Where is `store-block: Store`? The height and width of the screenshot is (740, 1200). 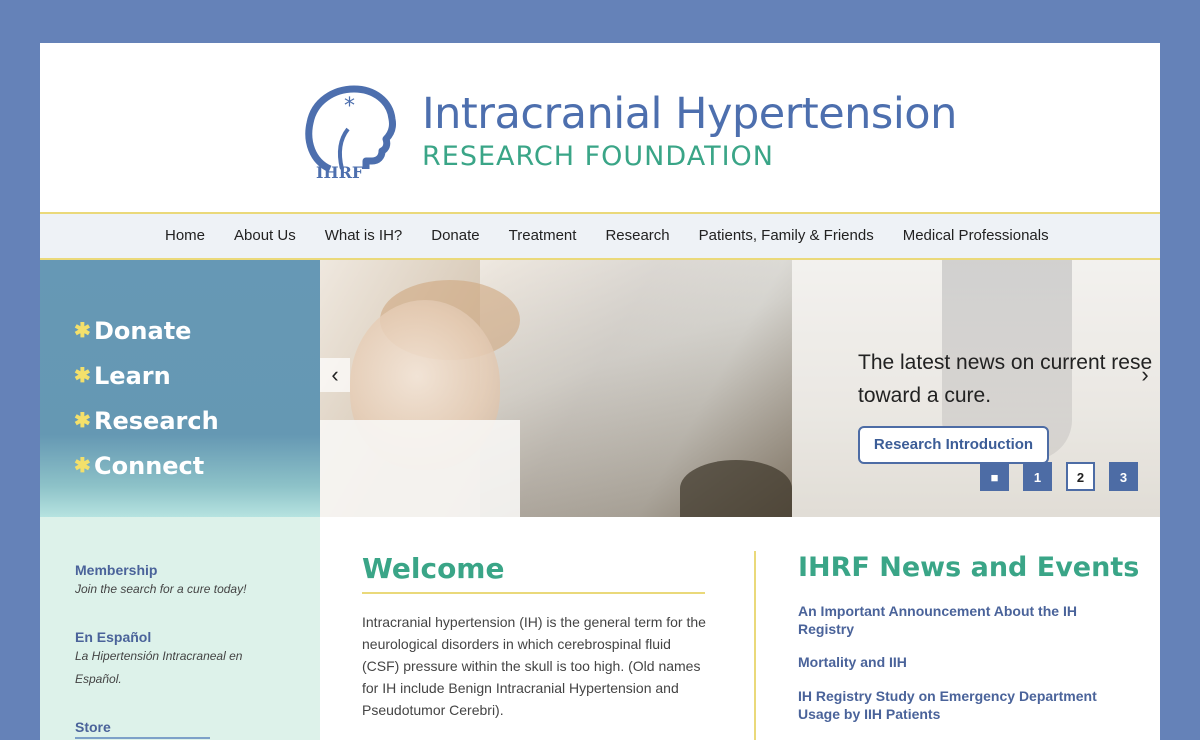
store-block: Store is located at coordinates (142, 729).